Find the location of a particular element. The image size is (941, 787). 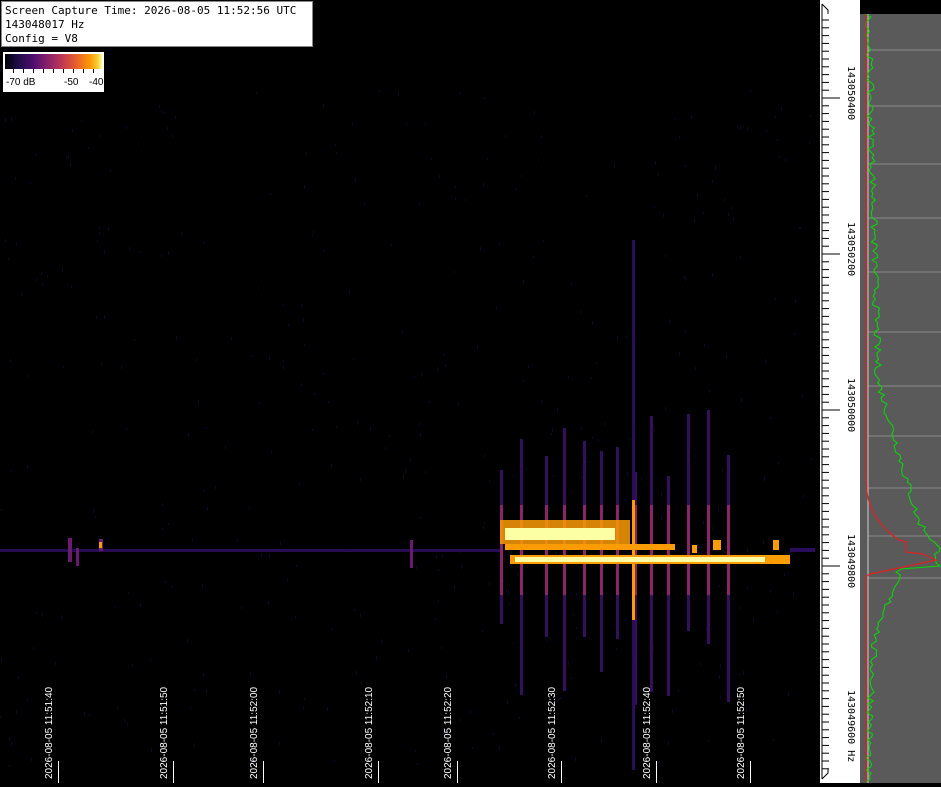

legend-label-max: -40 is located at coordinates (96, 82).